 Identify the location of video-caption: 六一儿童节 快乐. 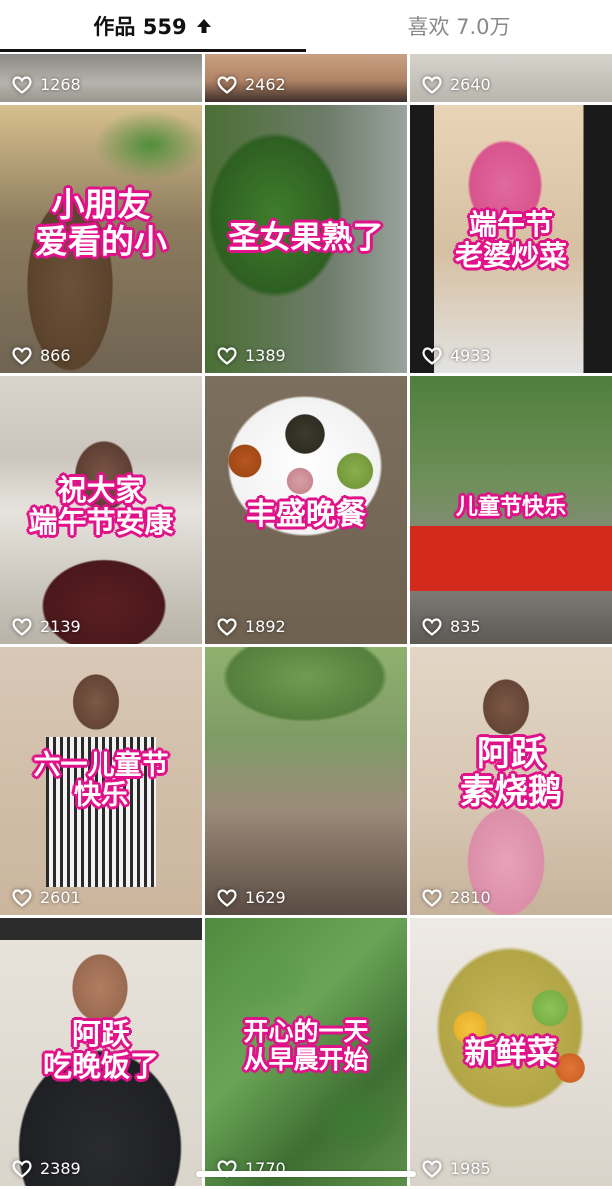
(101, 781).